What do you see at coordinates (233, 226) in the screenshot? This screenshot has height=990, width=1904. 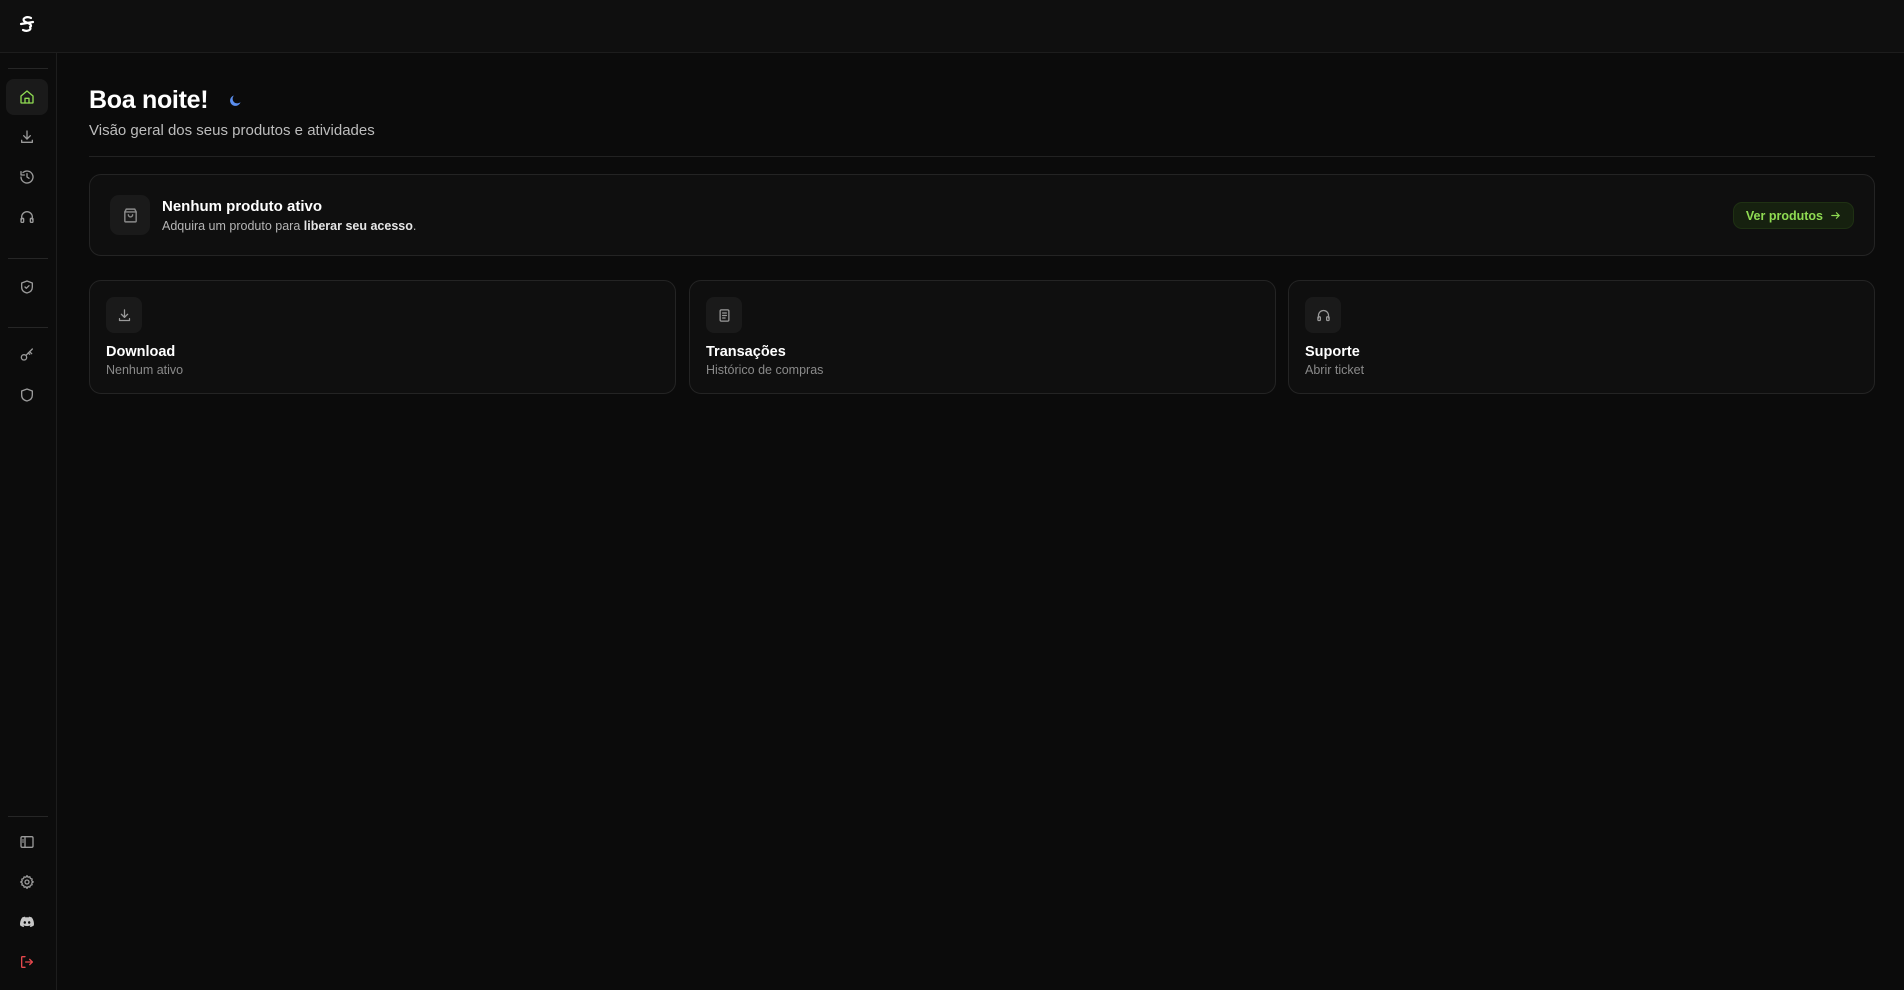 I see `banner-desc-prefix: Adquira um produto para` at bounding box center [233, 226].